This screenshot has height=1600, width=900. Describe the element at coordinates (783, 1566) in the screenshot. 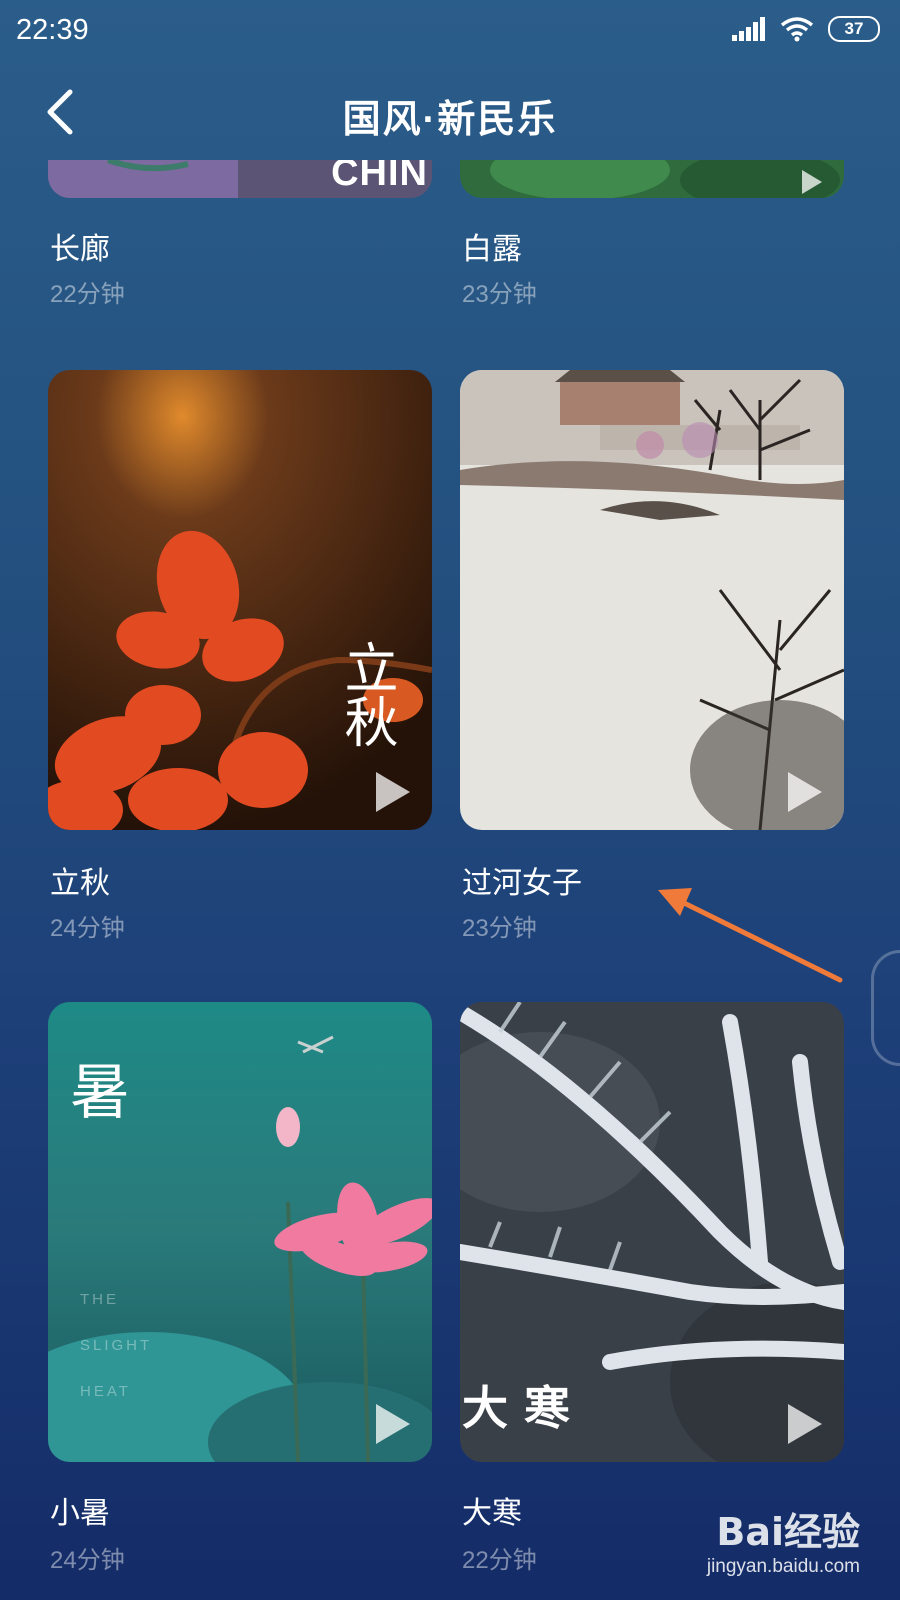

I see `watermark-url: jingyan.baidu.com` at that location.